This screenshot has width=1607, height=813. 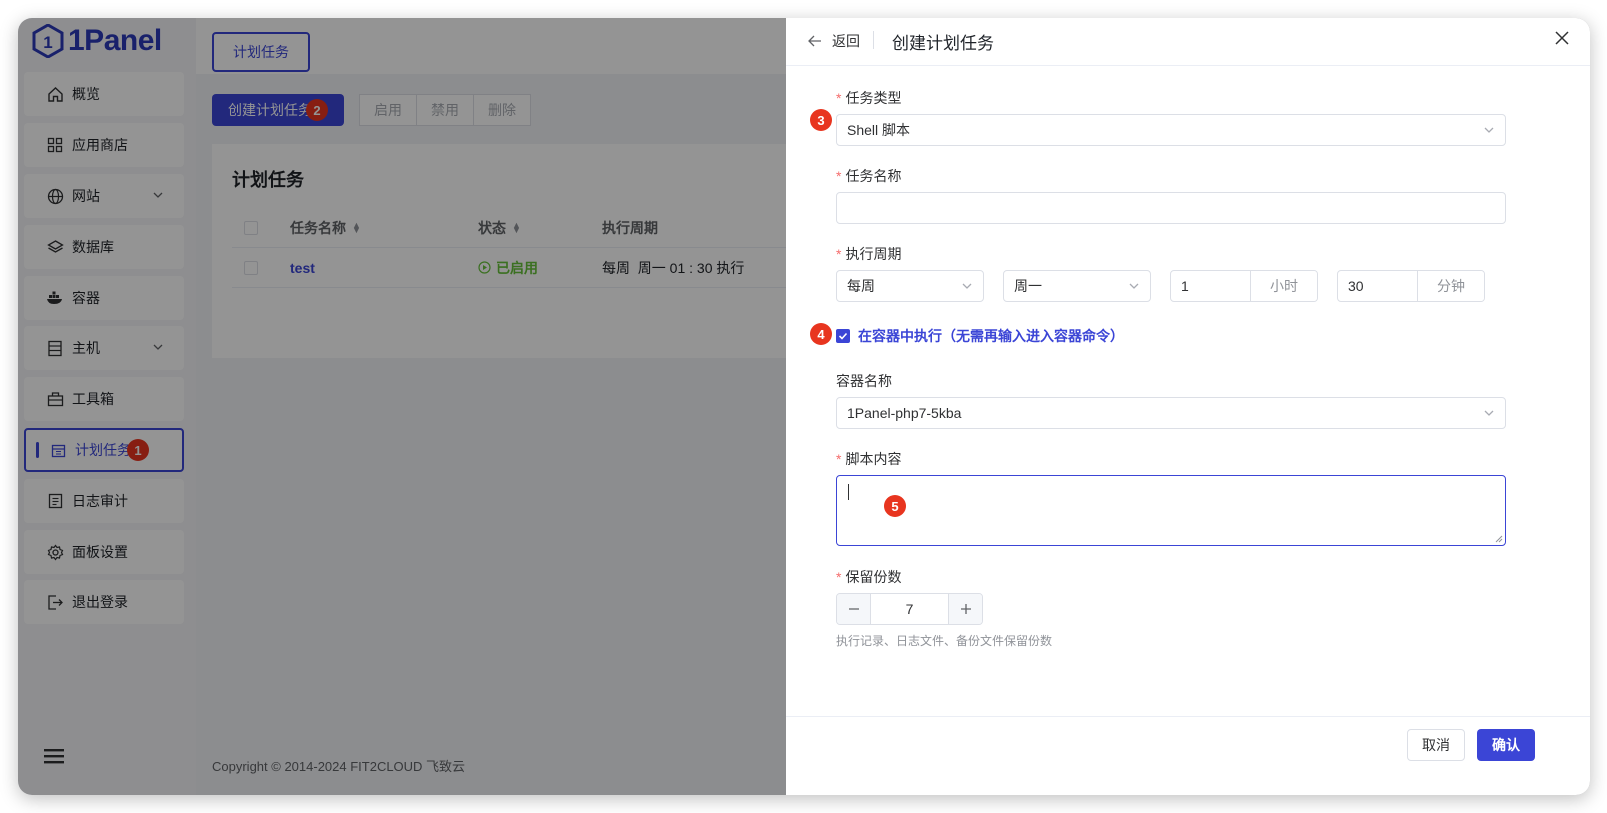 I want to click on minus-icon, so click(x=853, y=609).